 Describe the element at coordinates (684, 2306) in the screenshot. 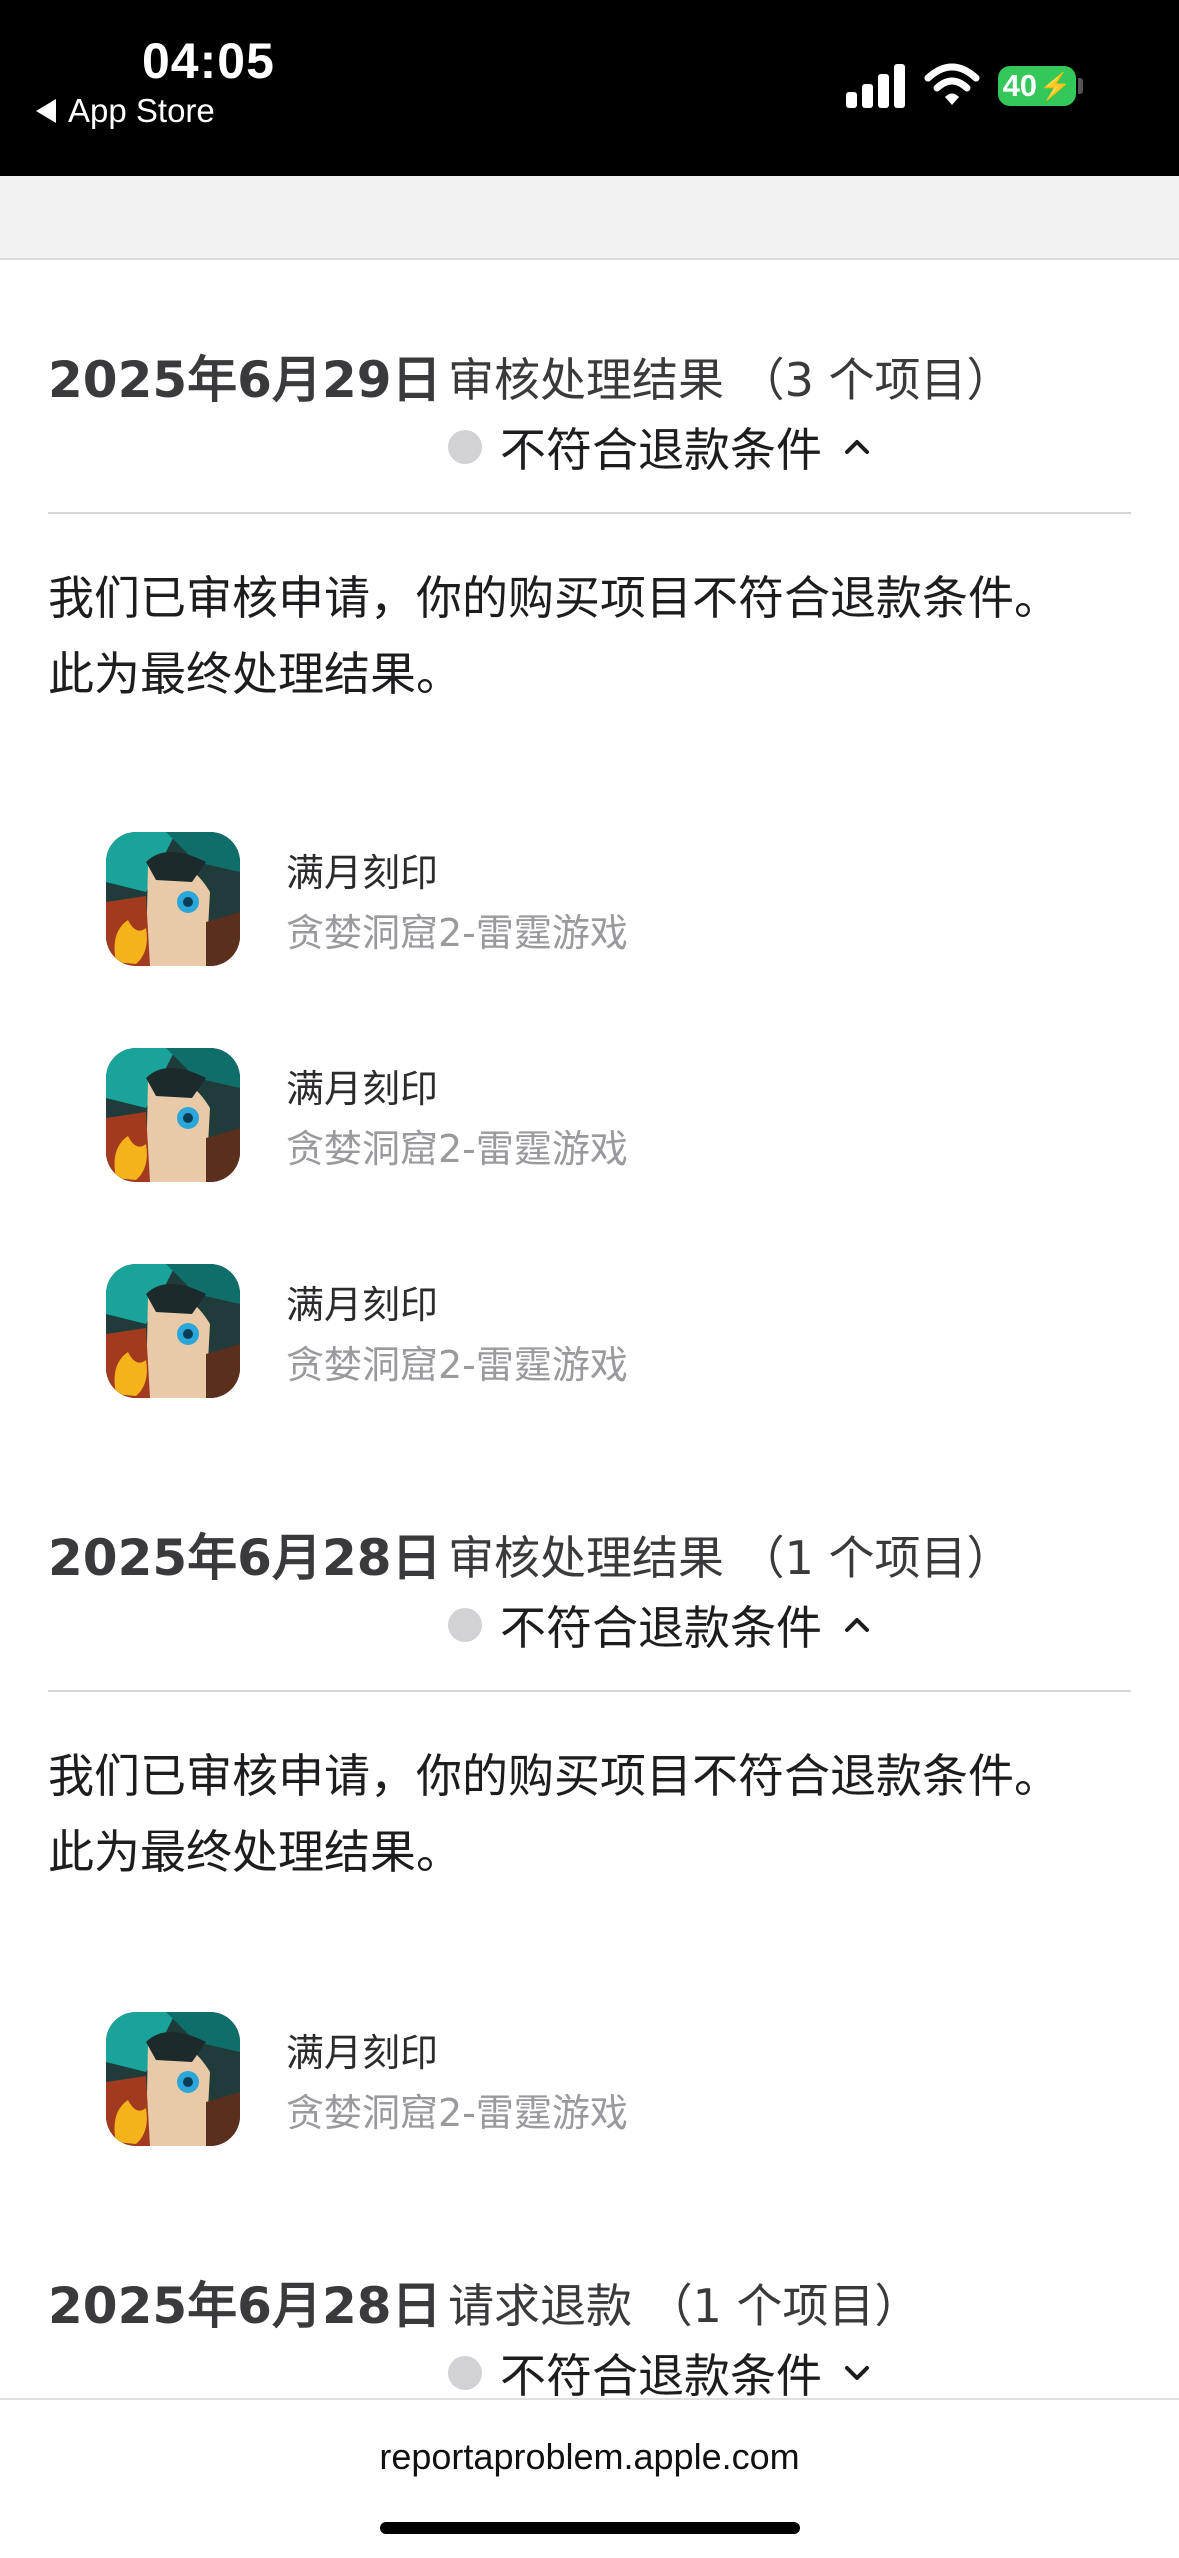

I see `request-title: 请求退款 （1 个项目）` at that location.